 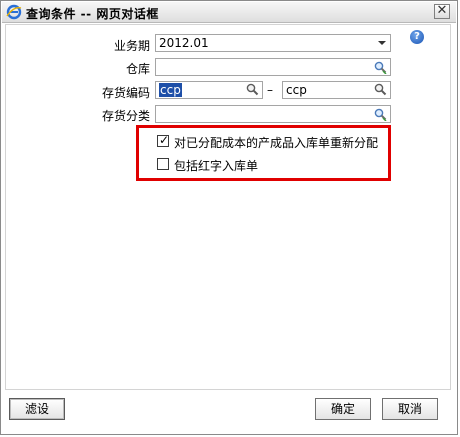 What do you see at coordinates (273, 114) in the screenshot?
I see `category-input` at bounding box center [273, 114].